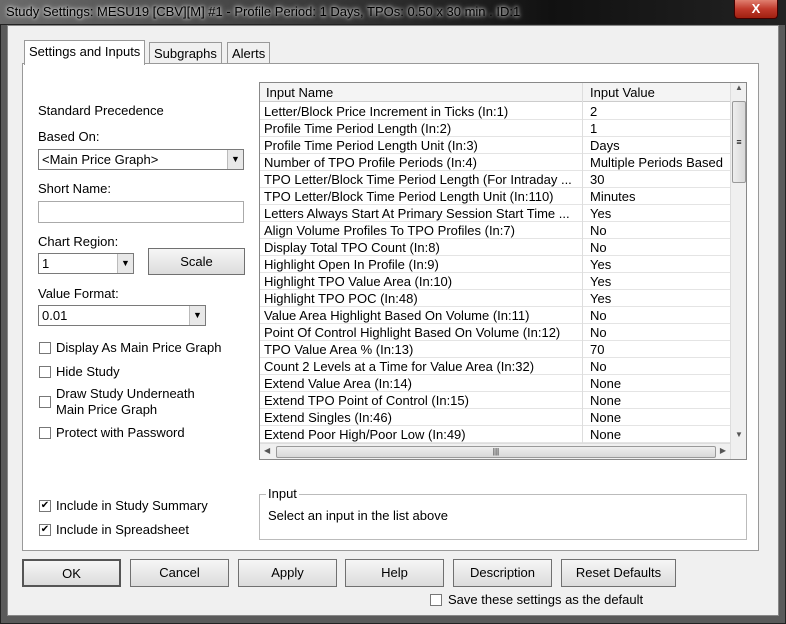 The image size is (786, 624). I want to click on column-header-input-name: Input Name, so click(299, 92).